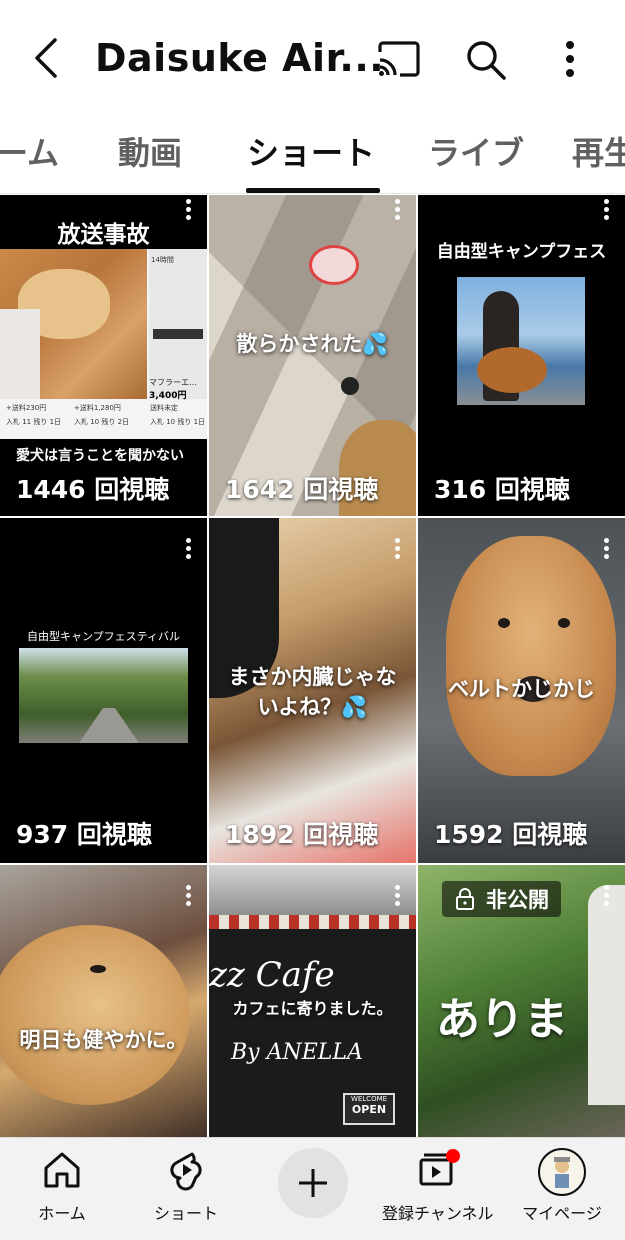 Image resolution: width=625 pixels, height=1240 pixels. I want to click on subscriptions-icon, so click(439, 1167).